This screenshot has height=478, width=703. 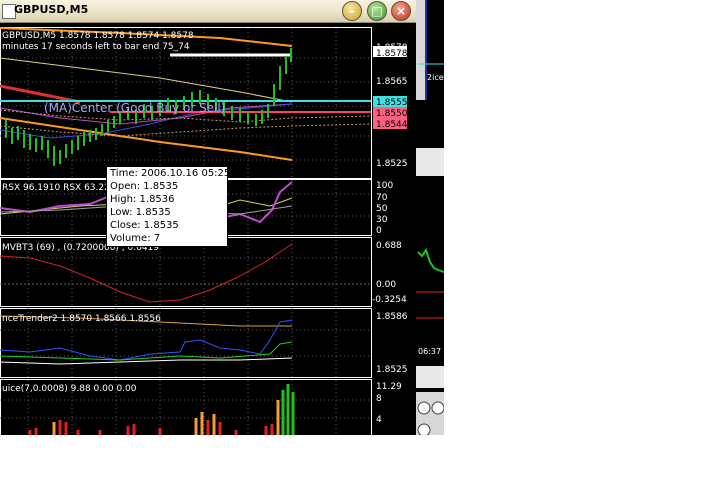 I want to click on price-label-3: 1.8565, so click(x=392, y=82).